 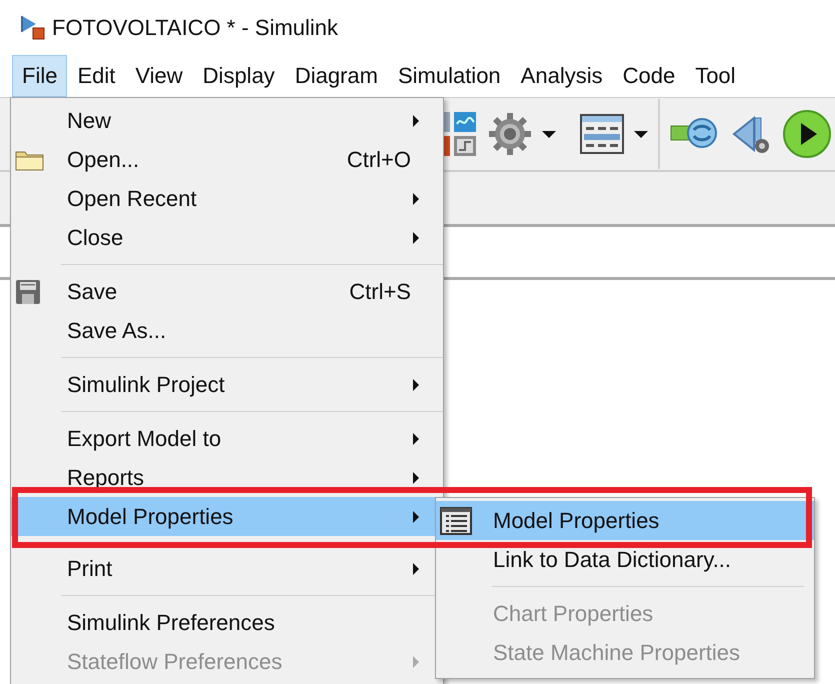 What do you see at coordinates (561, 76) in the screenshot?
I see `menu-bar-item: Analysis` at bounding box center [561, 76].